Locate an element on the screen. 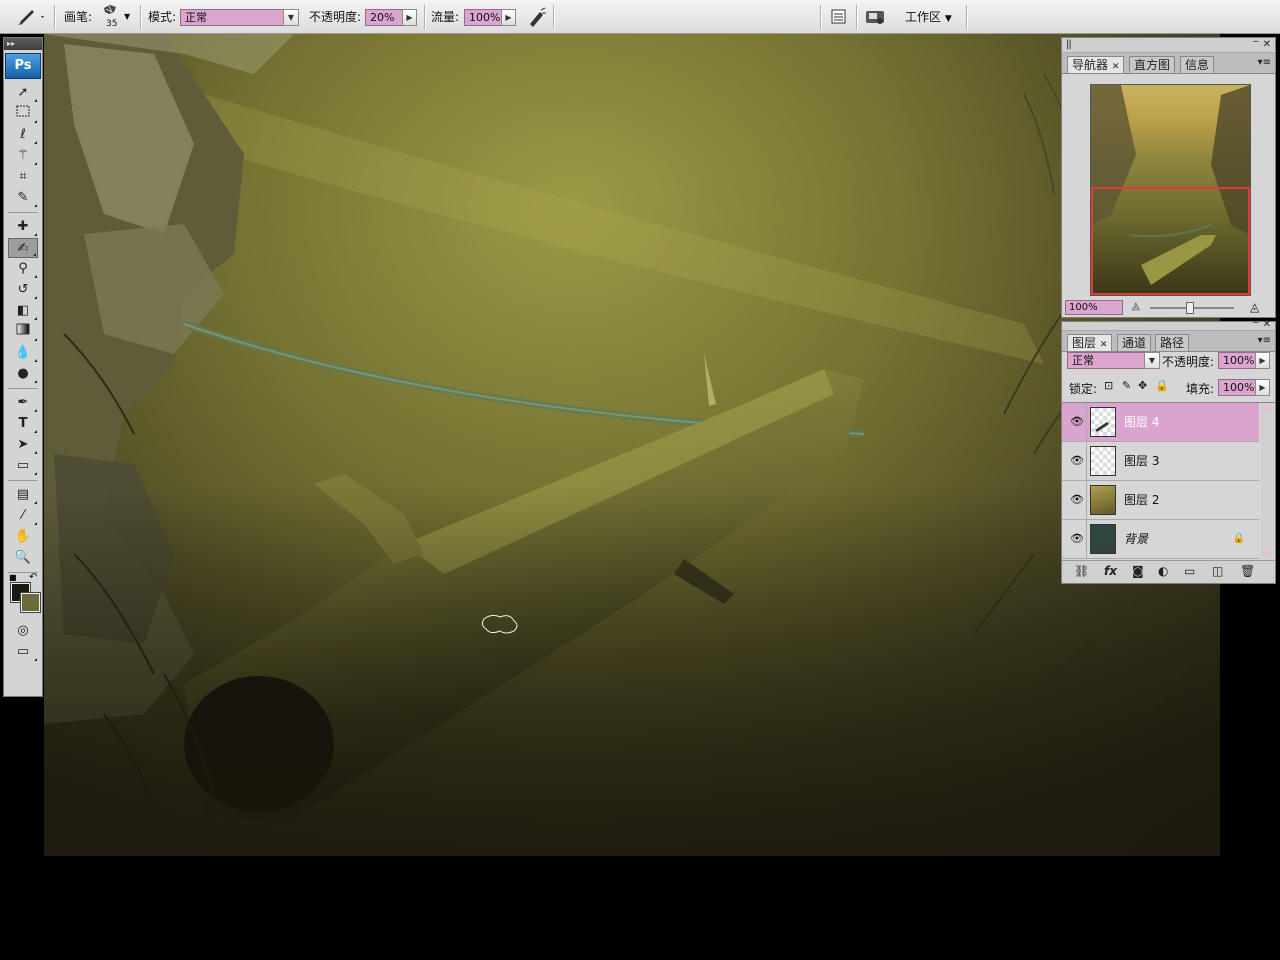  brush-size-picker: 35 is located at coordinates (112, 17).